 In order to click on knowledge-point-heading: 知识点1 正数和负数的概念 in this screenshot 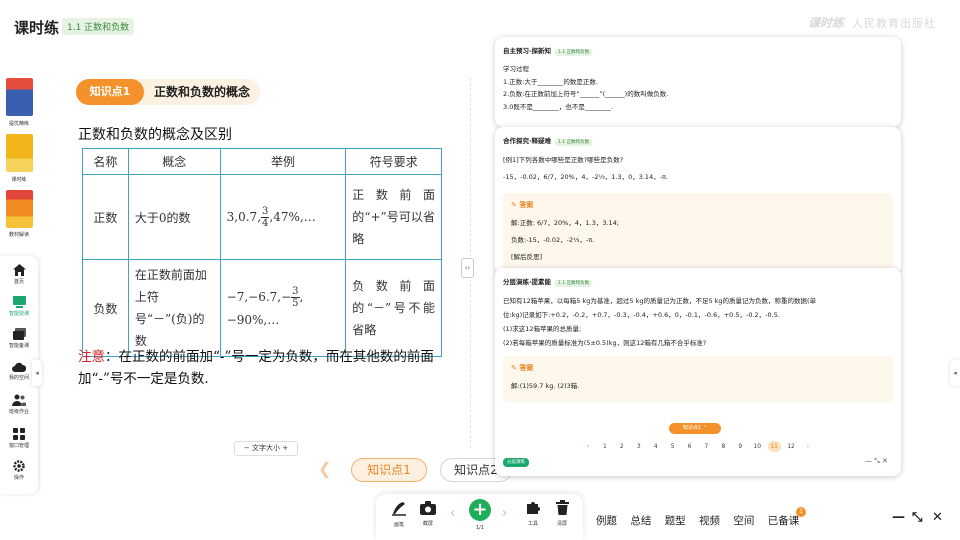, I will do `click(168, 92)`.